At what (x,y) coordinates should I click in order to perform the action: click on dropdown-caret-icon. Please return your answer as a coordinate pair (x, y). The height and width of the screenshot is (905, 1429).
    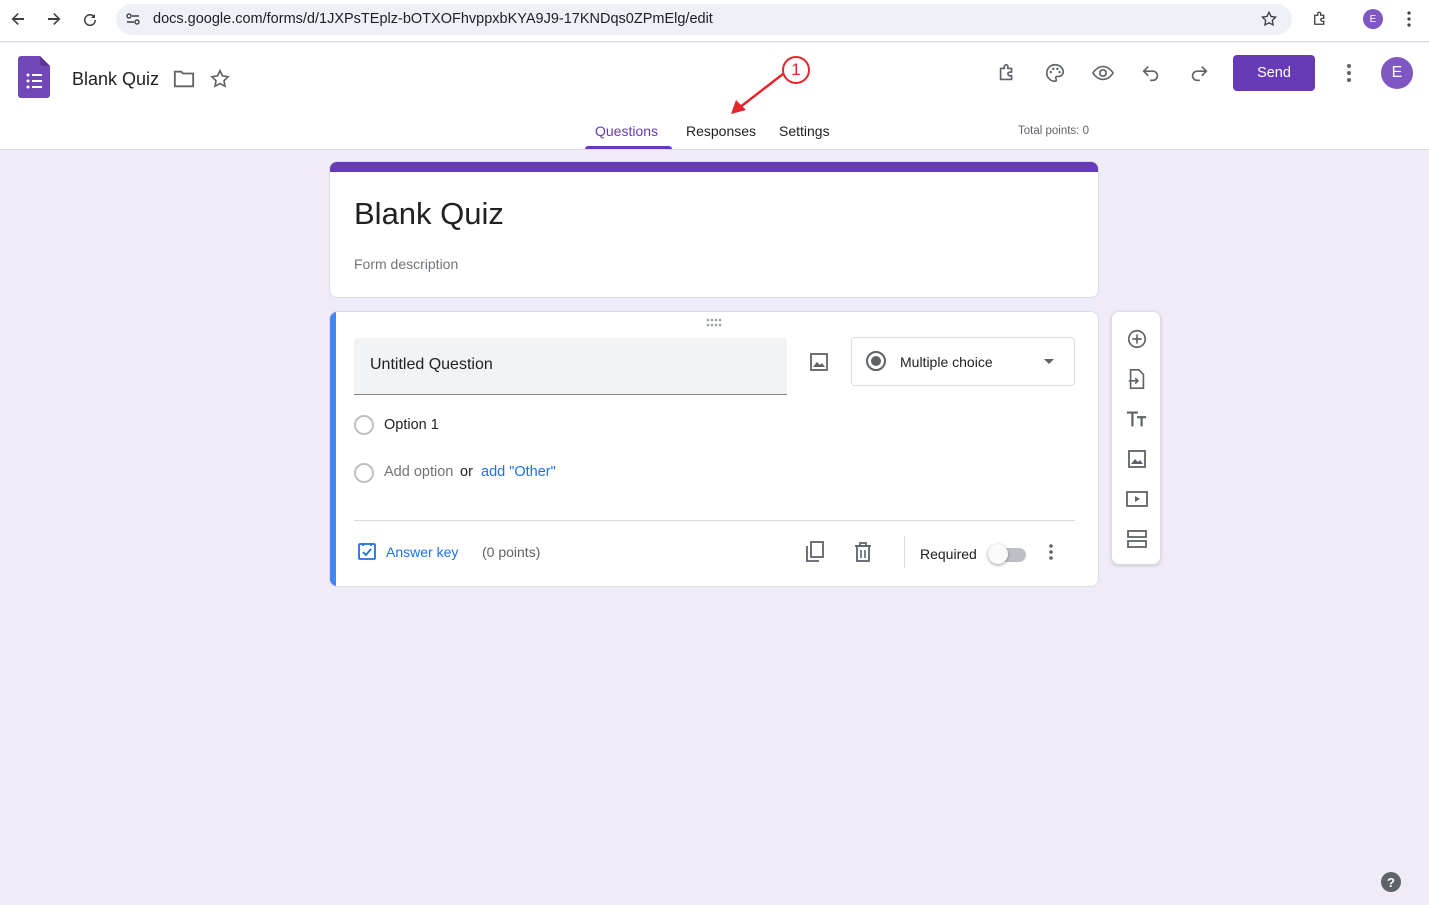
    Looking at the image, I should click on (1049, 361).